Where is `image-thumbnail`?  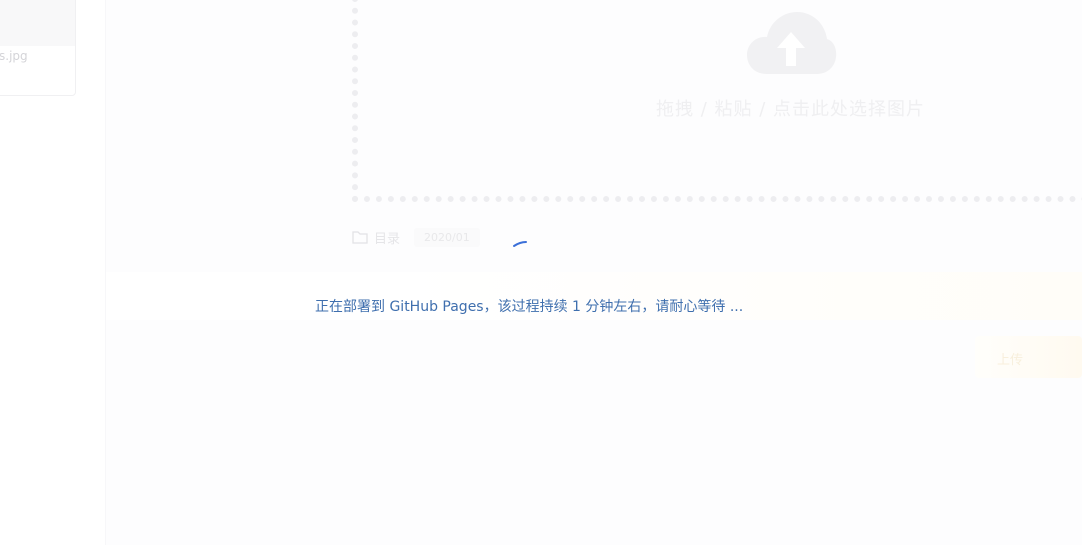
image-thumbnail is located at coordinates (37, 23).